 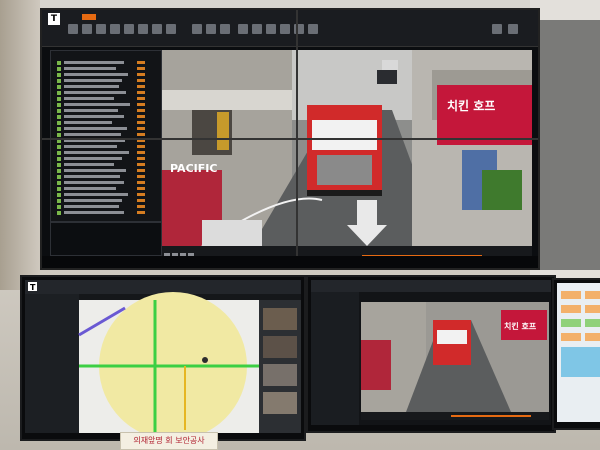 I want to click on active-tab, so click(x=89, y=17).